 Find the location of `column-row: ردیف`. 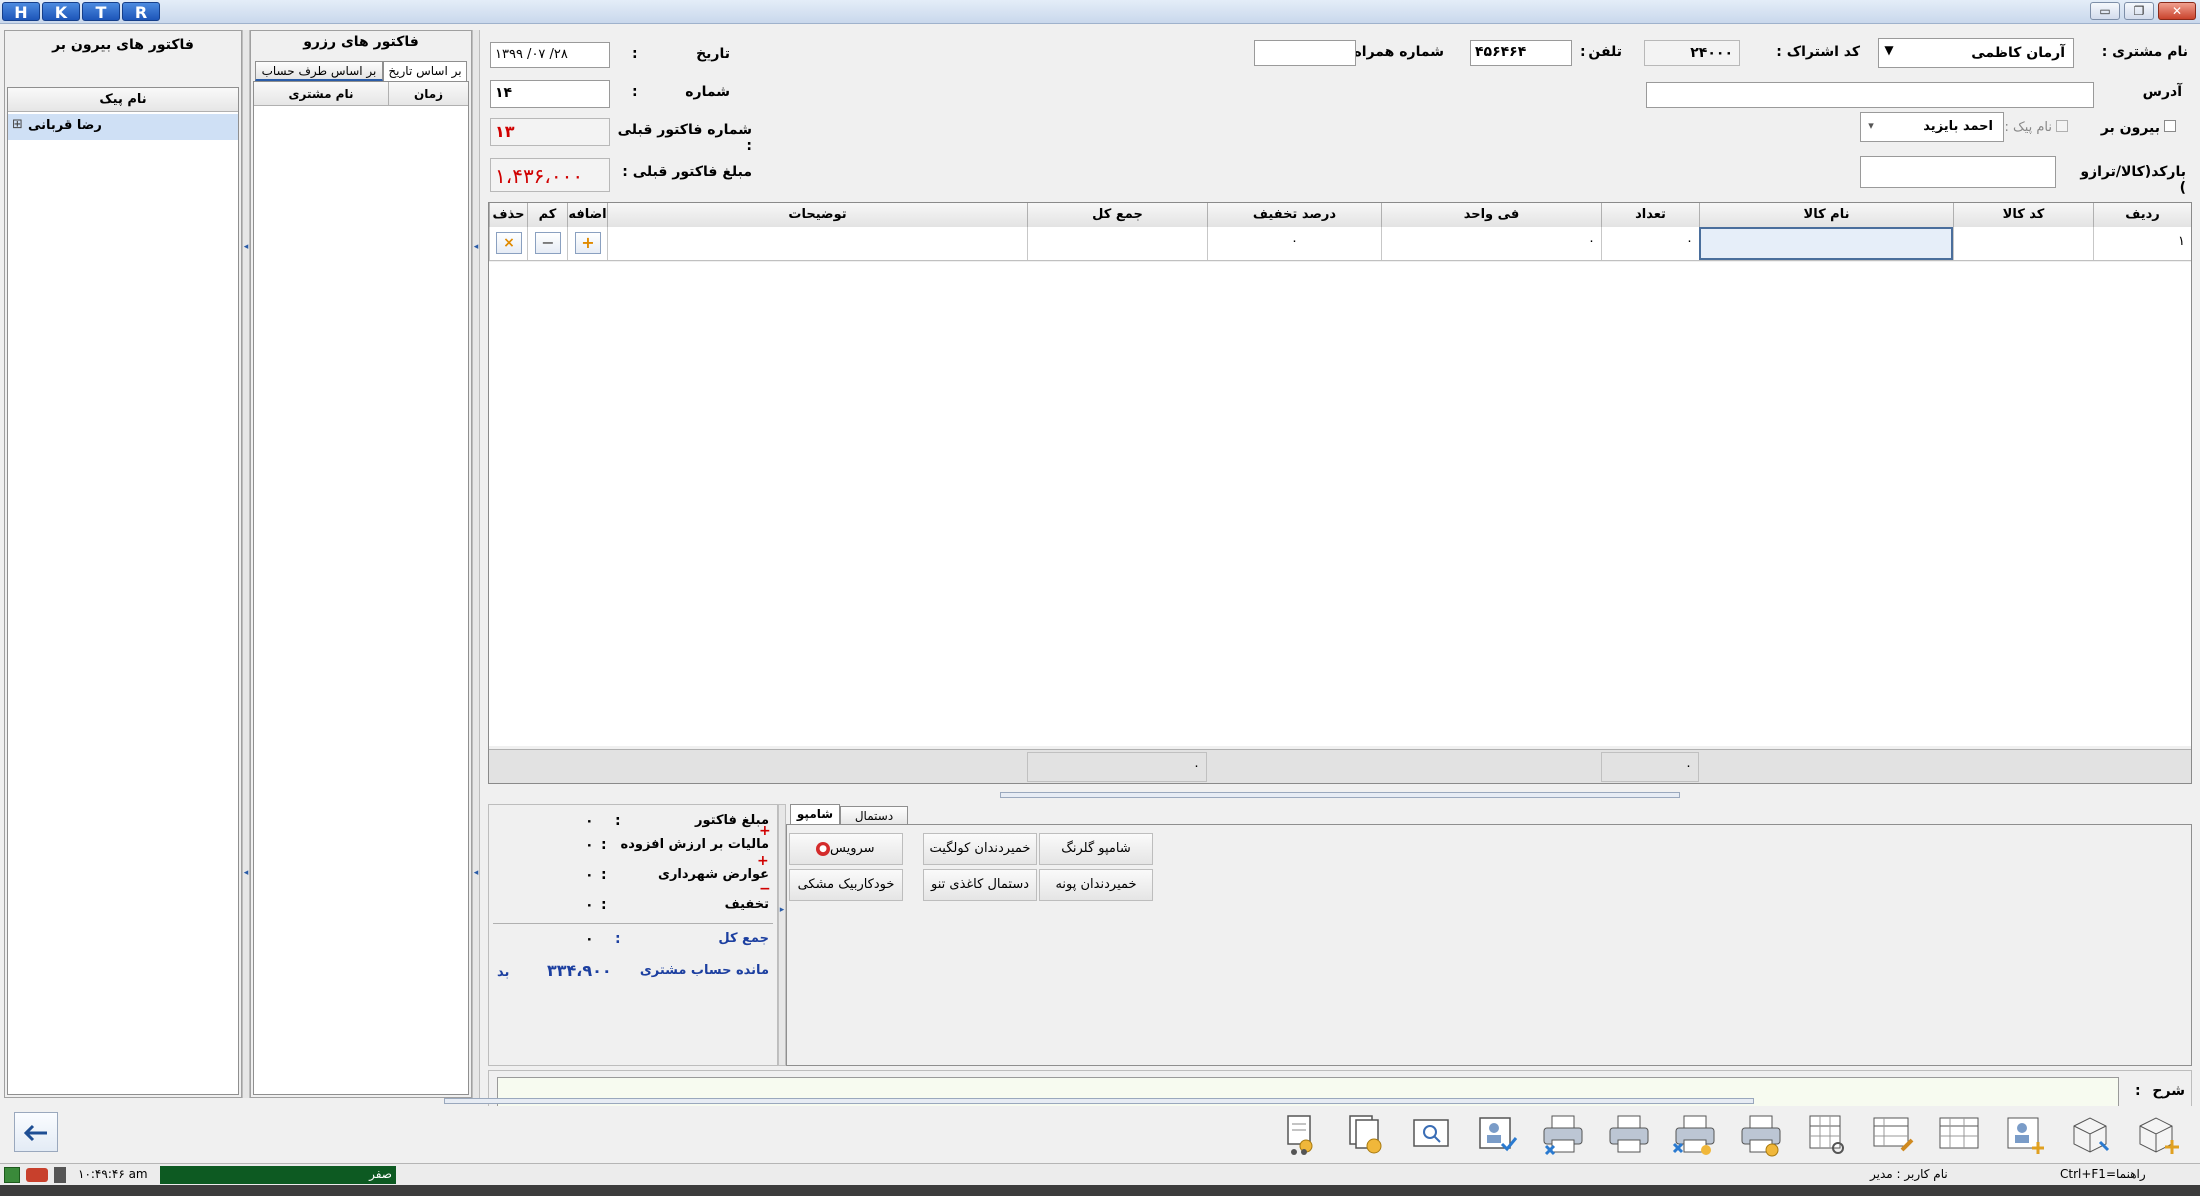

column-row: ردیف is located at coordinates (2142, 215).